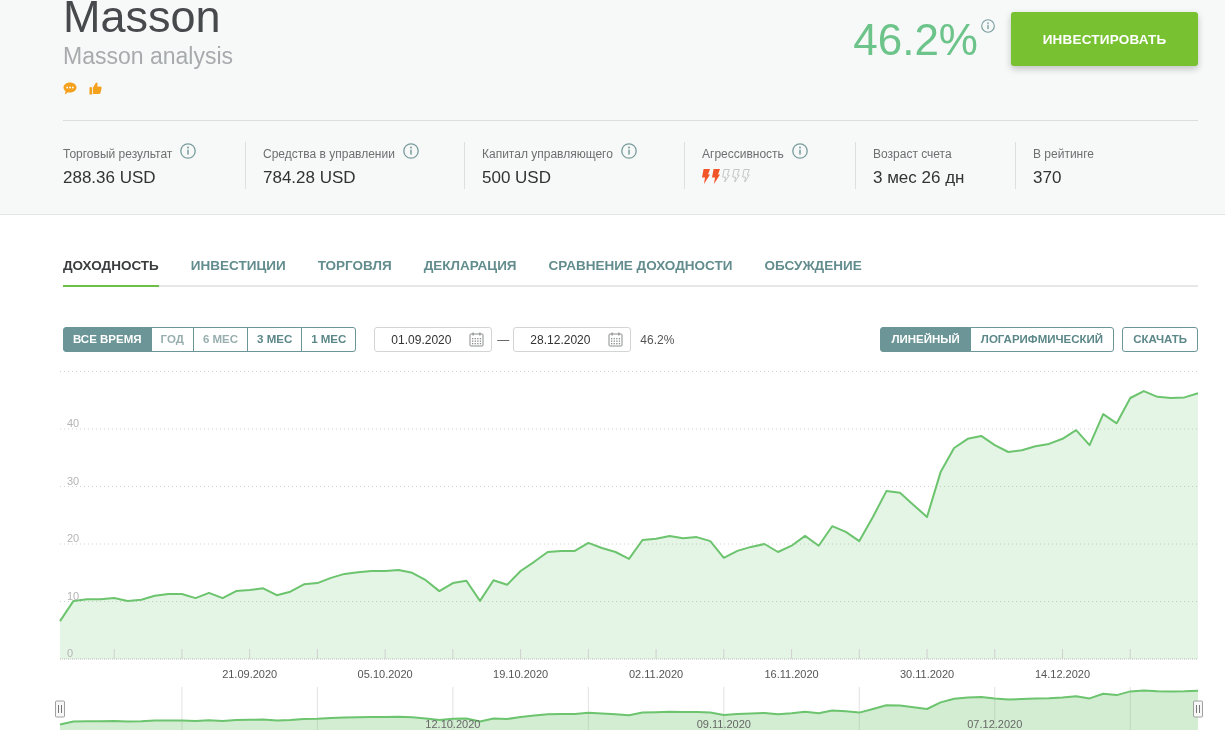 The height and width of the screenshot is (741, 1225). What do you see at coordinates (1160, 339) in the screenshot?
I see `download-button: СКАЧАТЬ` at bounding box center [1160, 339].